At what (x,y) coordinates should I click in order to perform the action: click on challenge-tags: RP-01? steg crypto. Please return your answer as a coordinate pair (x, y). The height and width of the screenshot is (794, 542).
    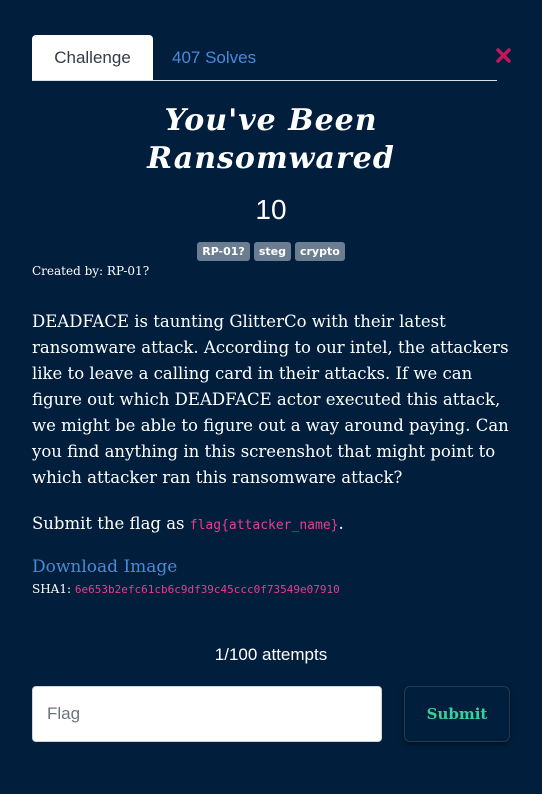
    Looking at the image, I should click on (271, 251).